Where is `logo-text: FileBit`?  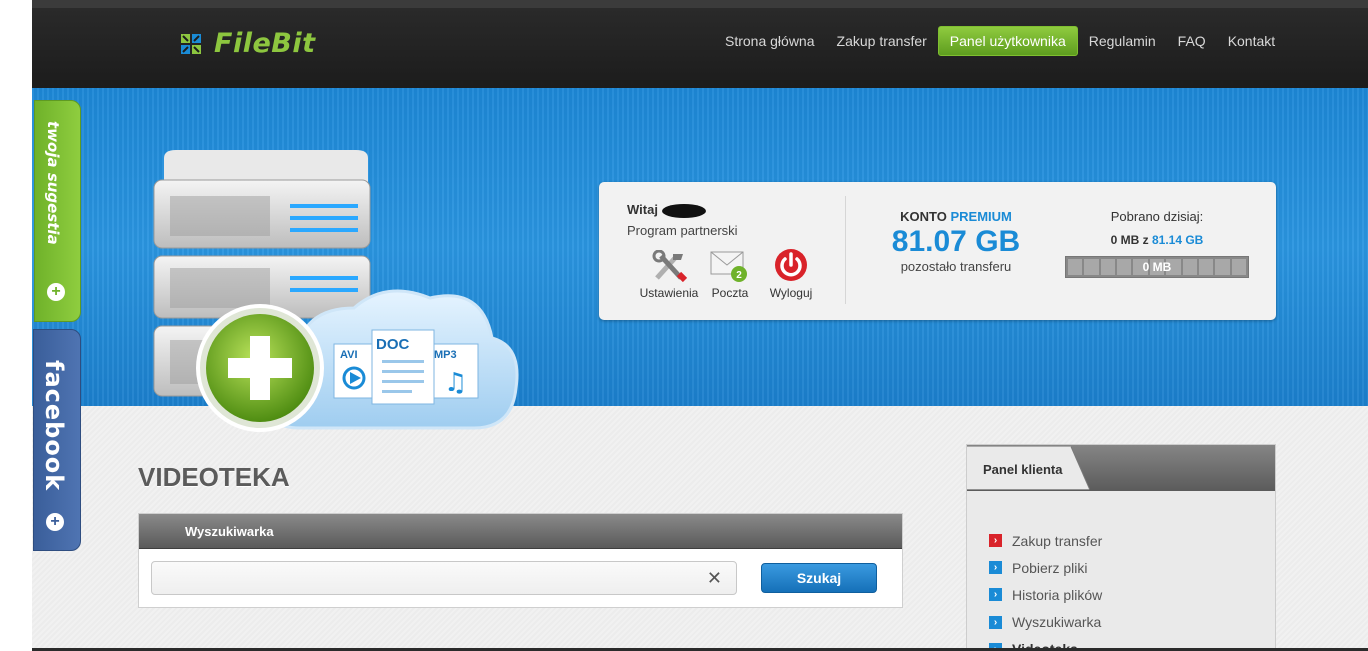 logo-text: FileBit is located at coordinates (265, 43).